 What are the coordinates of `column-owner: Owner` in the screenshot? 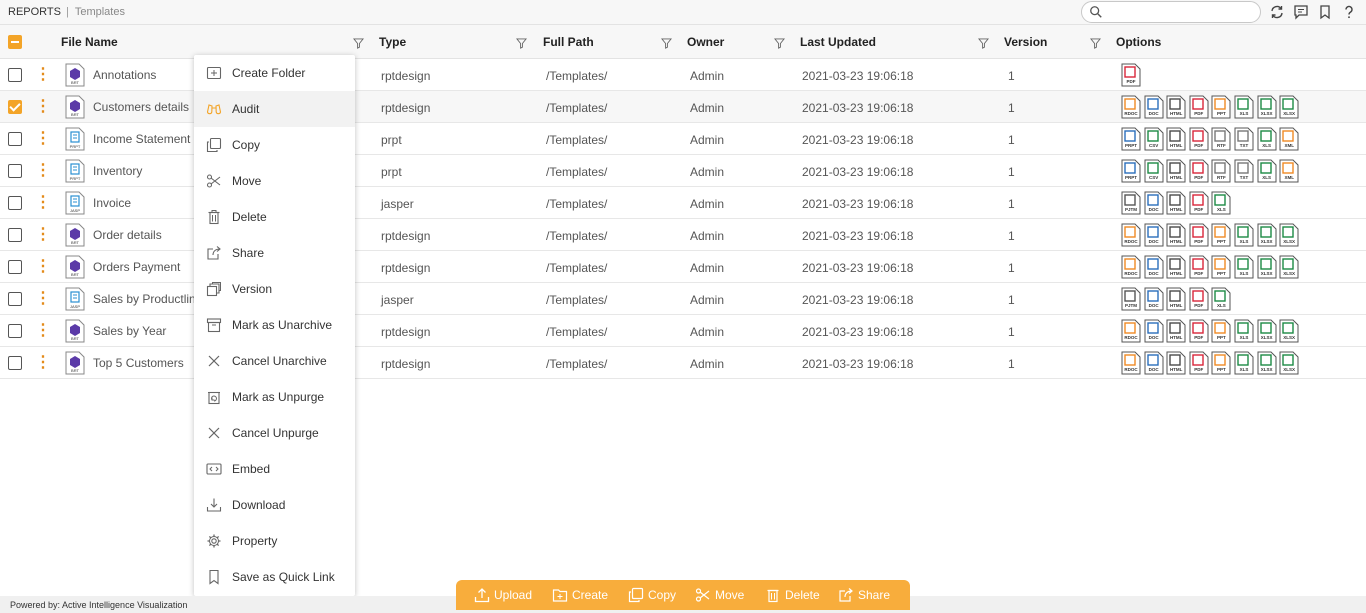 It's located at (705, 42).